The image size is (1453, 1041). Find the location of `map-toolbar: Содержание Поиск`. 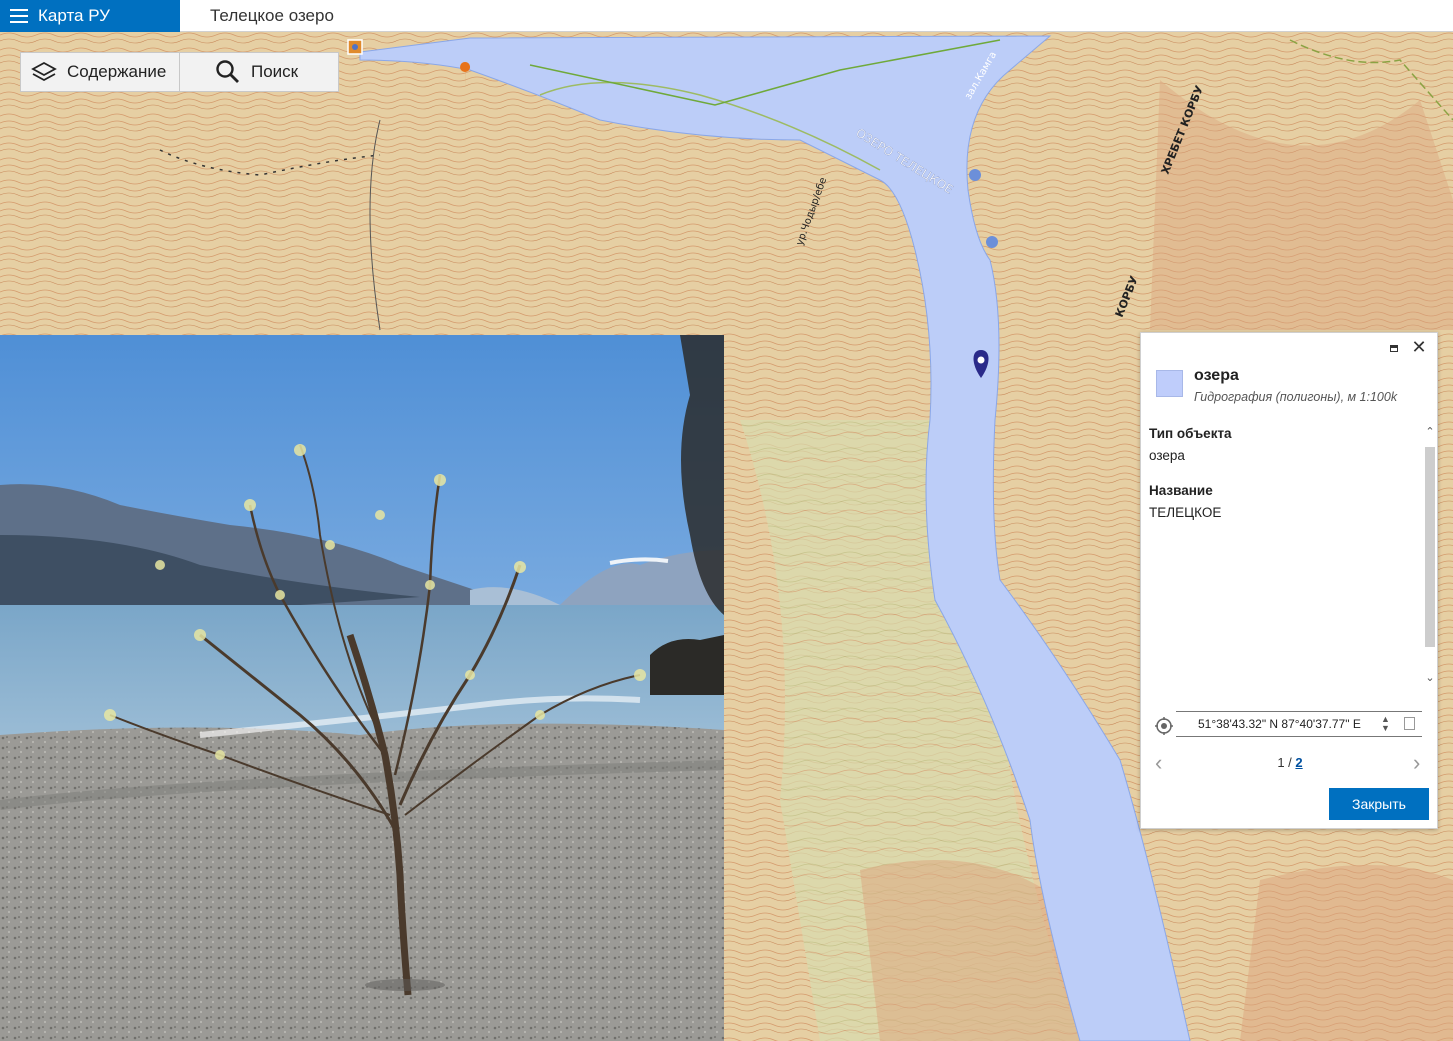

map-toolbar: Содержание Поиск is located at coordinates (179, 72).